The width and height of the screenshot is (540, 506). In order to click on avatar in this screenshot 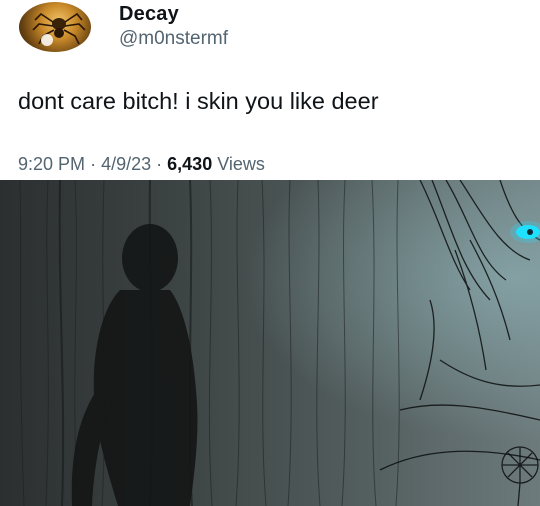, I will do `click(55, 27)`.